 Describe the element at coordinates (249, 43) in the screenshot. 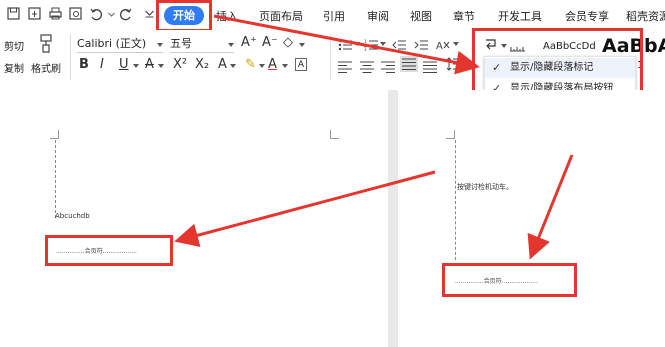

I see `increase-font-icon: A⁺` at that location.